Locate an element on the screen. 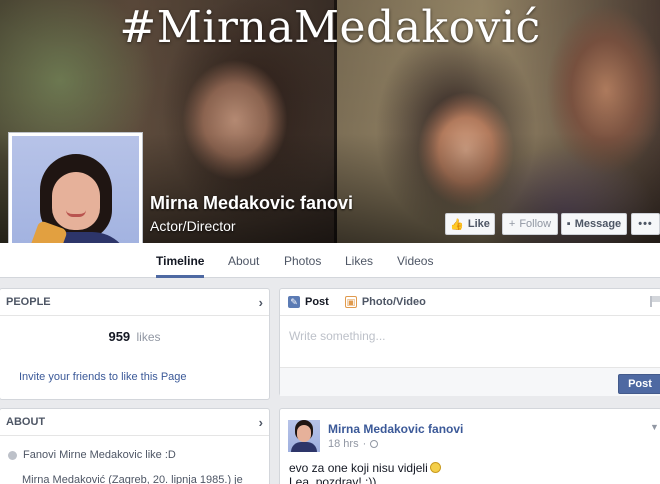  about-description-text: Fanovi Mirne Medakovic like :D is located at coordinates (99, 455).